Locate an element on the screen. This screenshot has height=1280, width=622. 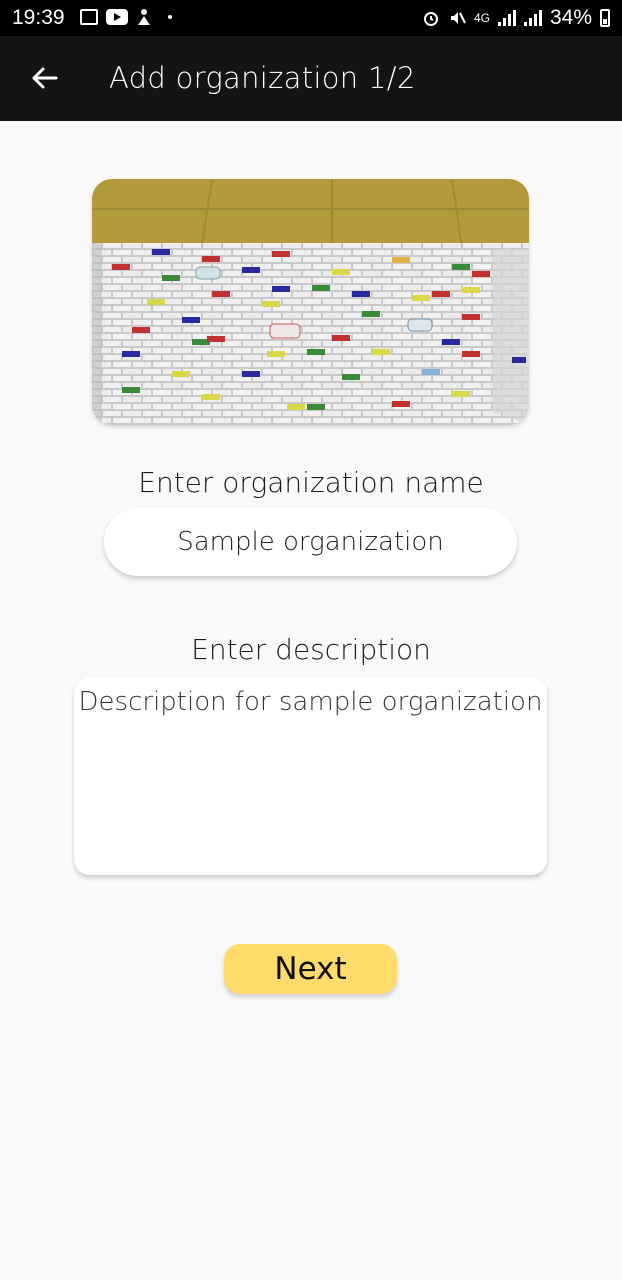
app-bar: Add organization 1/2 is located at coordinates (311, 78).